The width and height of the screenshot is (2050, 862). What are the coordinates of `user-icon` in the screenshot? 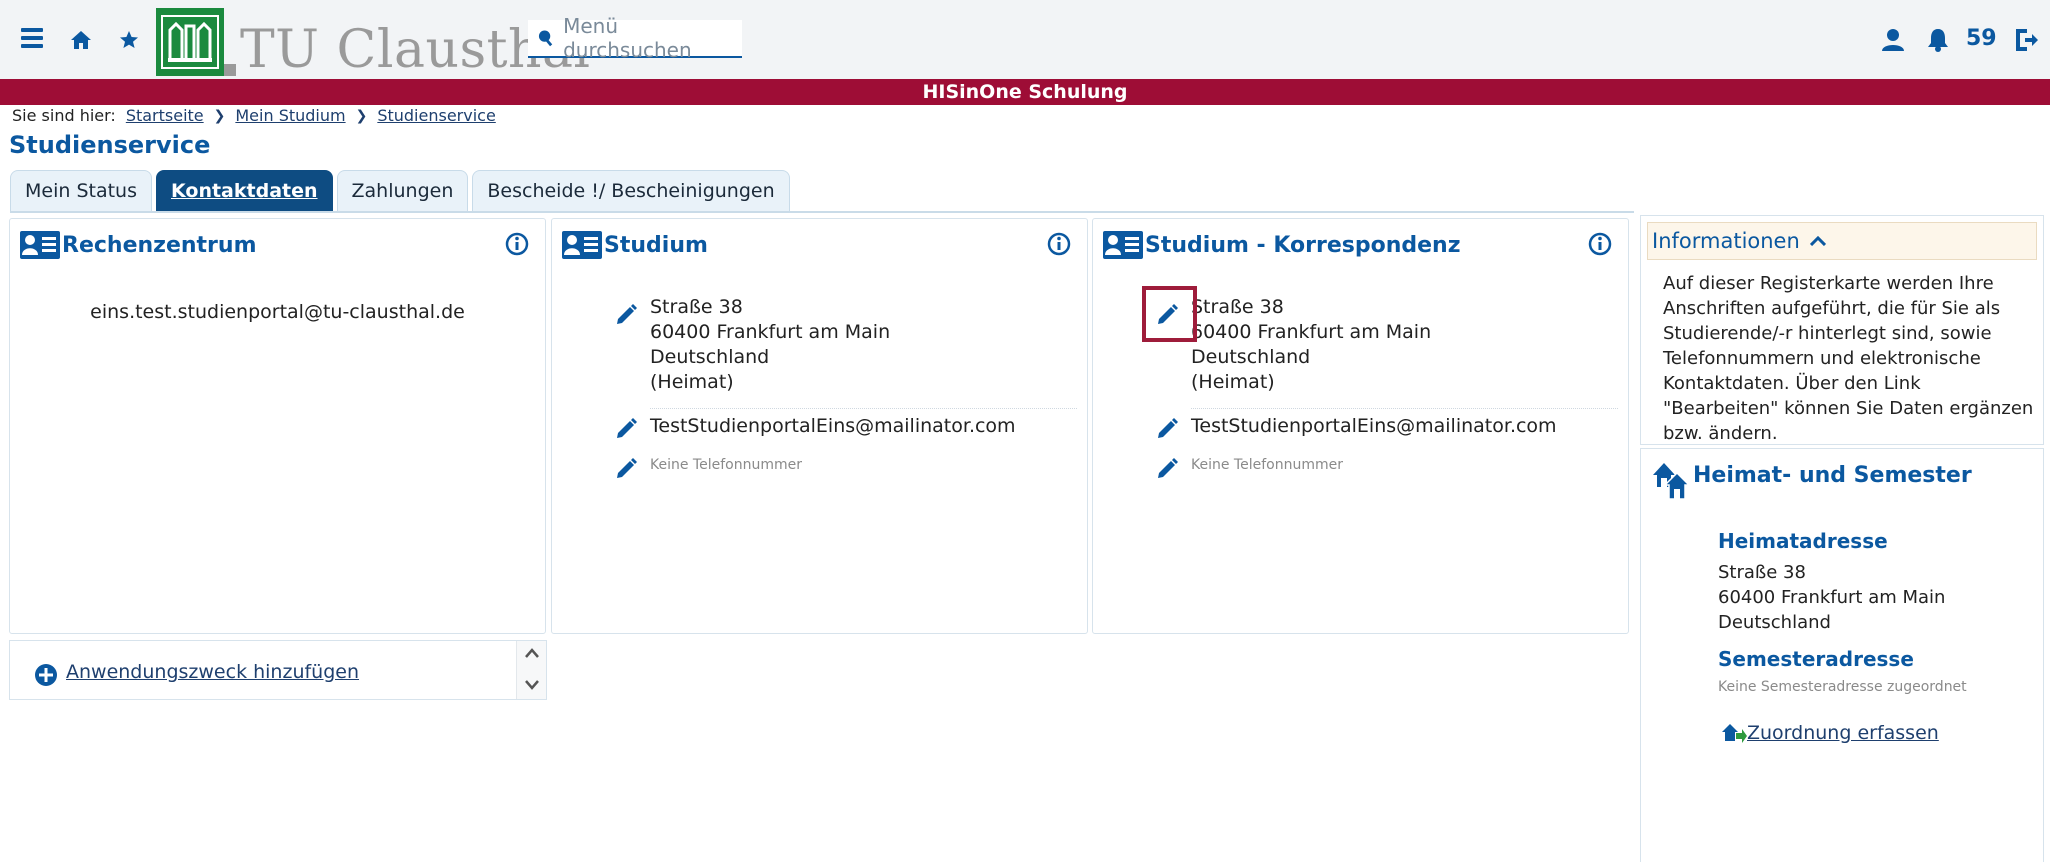 It's located at (1893, 40).